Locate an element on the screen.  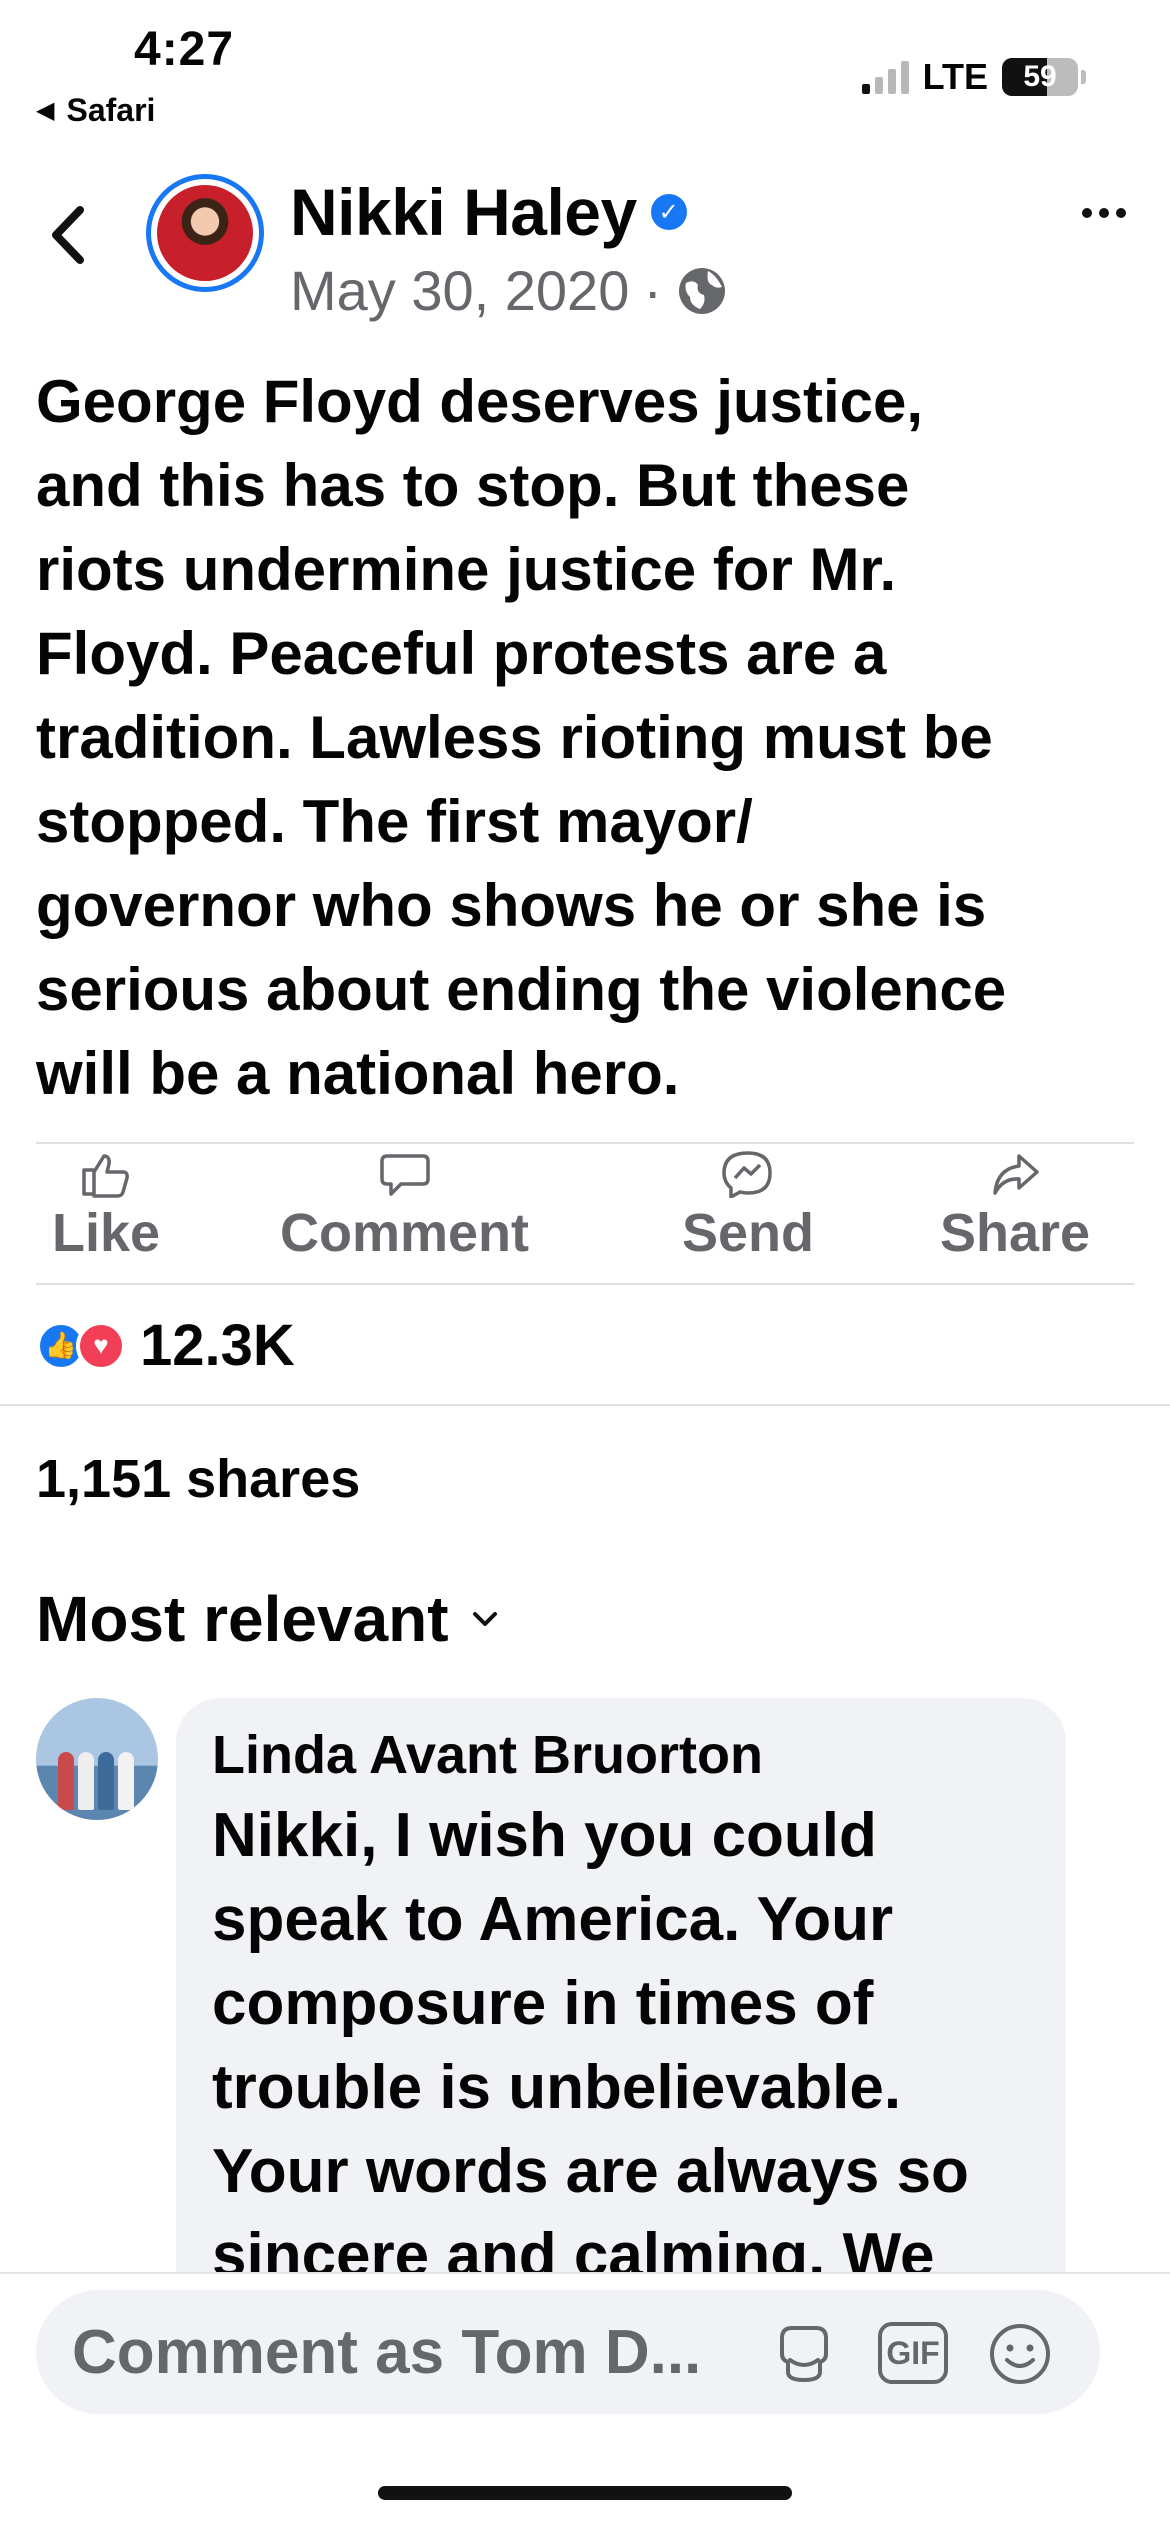
gif-button: GIF is located at coordinates (913, 2353).